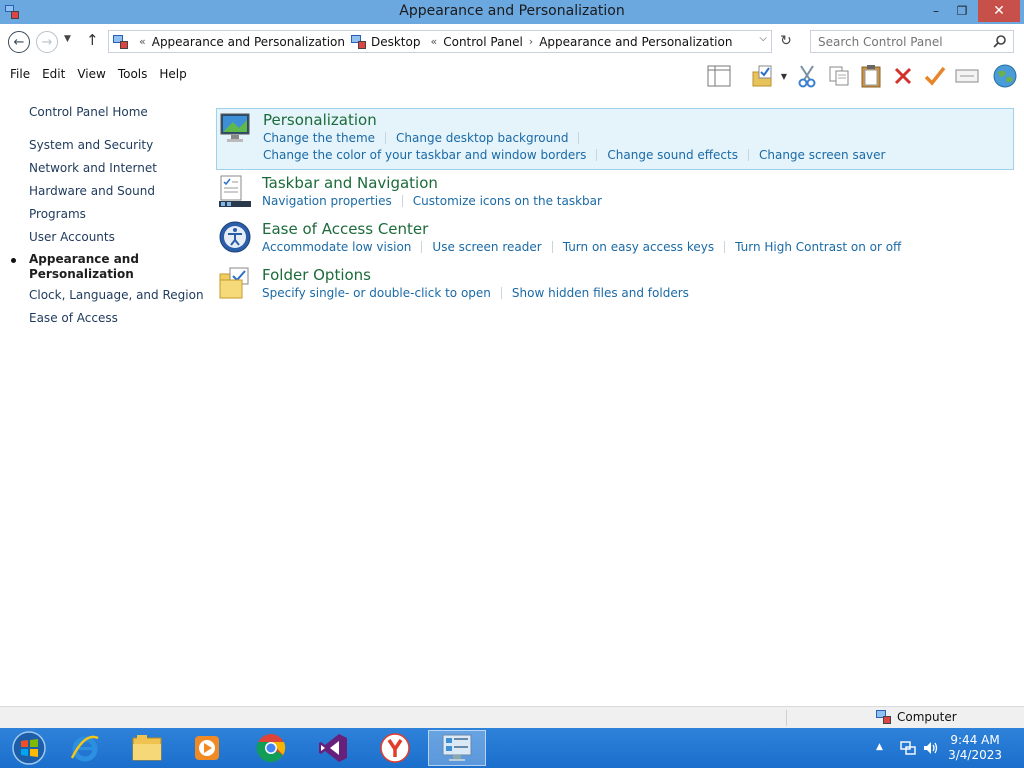  I want to click on title-bar: Appearance and Personalization – ❐ ✕, so click(512, 12).